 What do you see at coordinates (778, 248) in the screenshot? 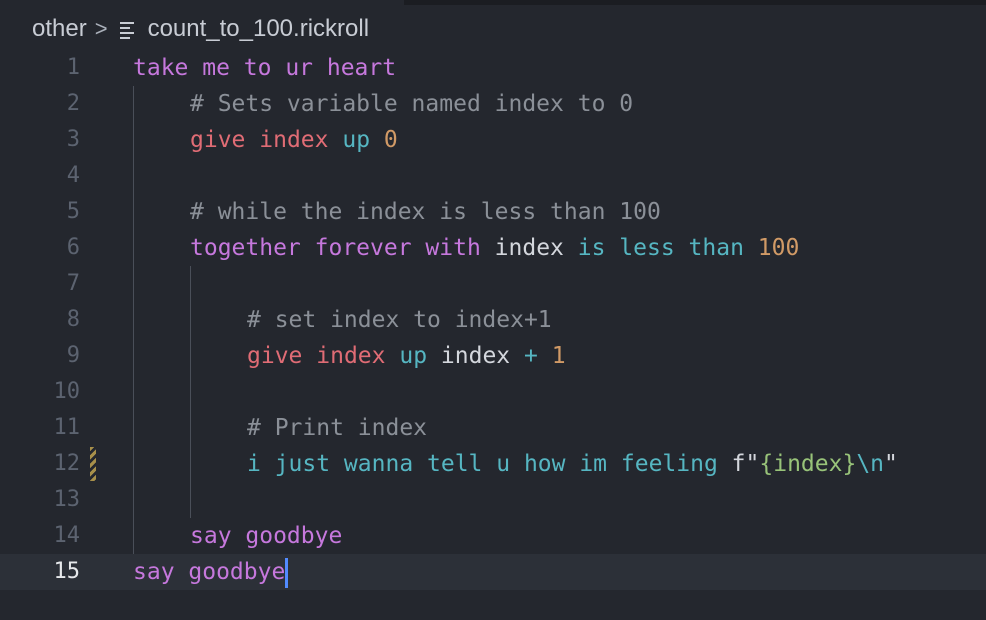
I see `code-token: 100` at bounding box center [778, 248].